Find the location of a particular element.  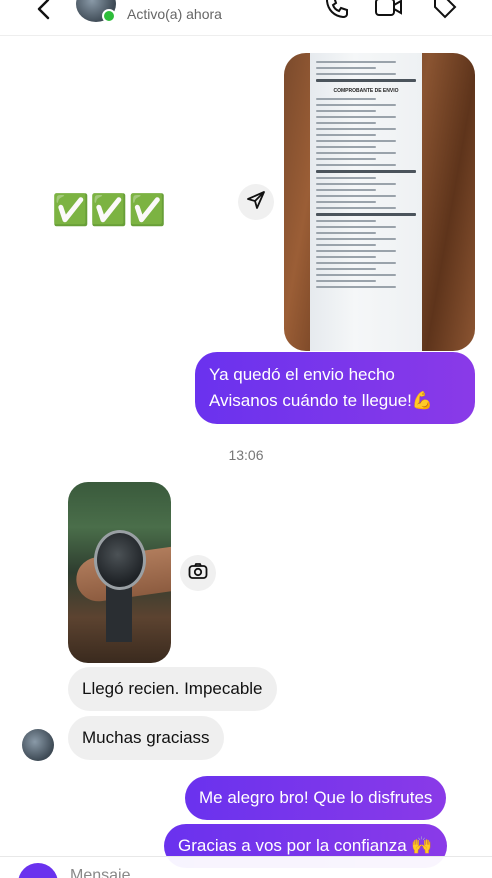

gallery-icon is located at coordinates (394, 870).